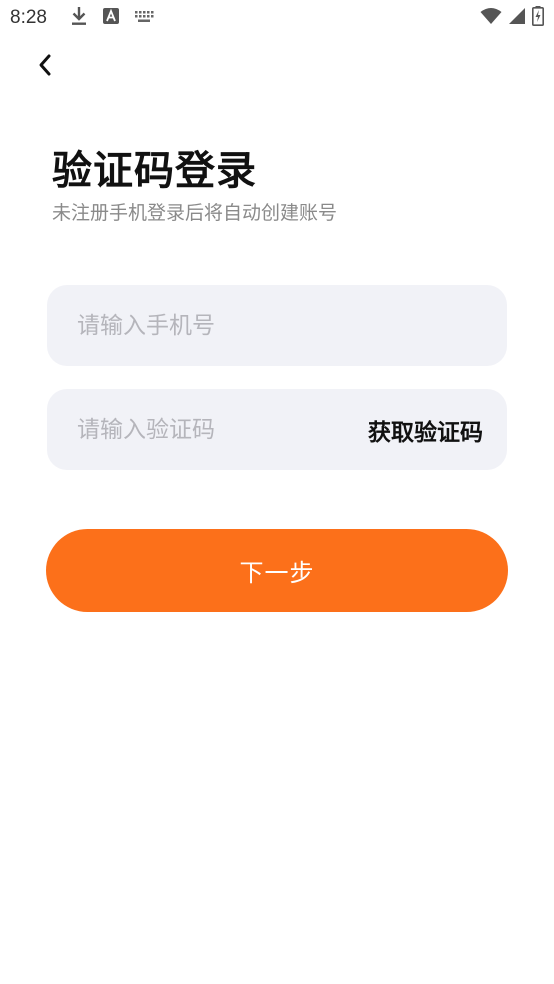 Image resolution: width=554 pixels, height=984 pixels. I want to click on page-title: 验证码登录, so click(154, 171).